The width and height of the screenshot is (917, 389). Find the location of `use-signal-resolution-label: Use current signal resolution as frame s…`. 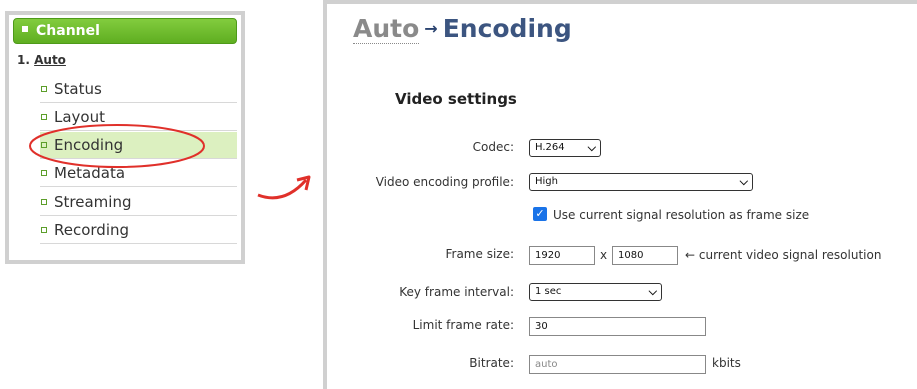

use-signal-resolution-label: Use current signal resolution as frame s… is located at coordinates (681, 215).